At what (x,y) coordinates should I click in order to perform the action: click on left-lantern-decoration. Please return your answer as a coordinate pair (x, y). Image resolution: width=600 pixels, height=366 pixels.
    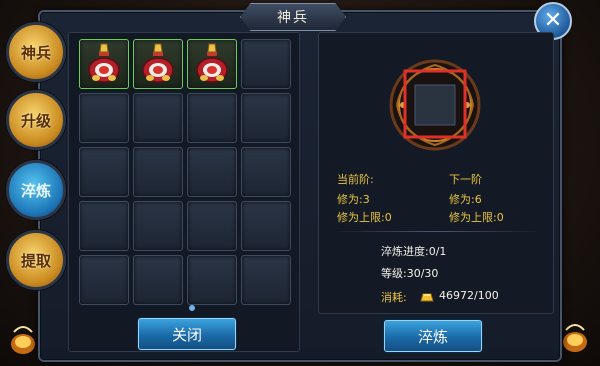
    Looking at the image, I should click on (23, 344).